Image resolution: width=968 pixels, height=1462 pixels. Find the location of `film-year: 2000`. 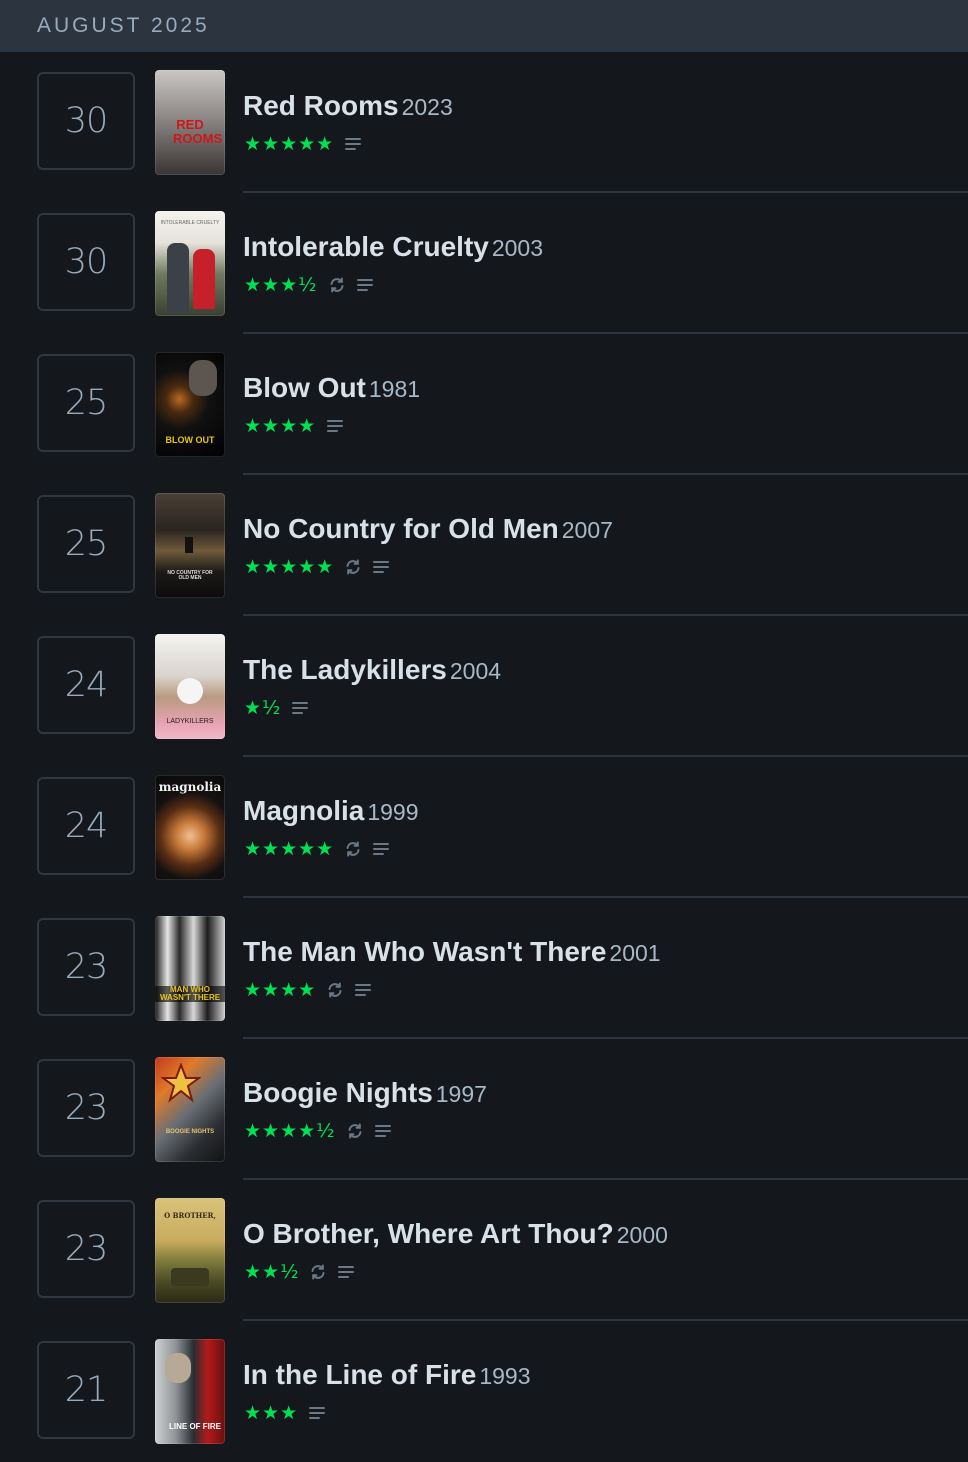

film-year: 2000 is located at coordinates (642, 1235).